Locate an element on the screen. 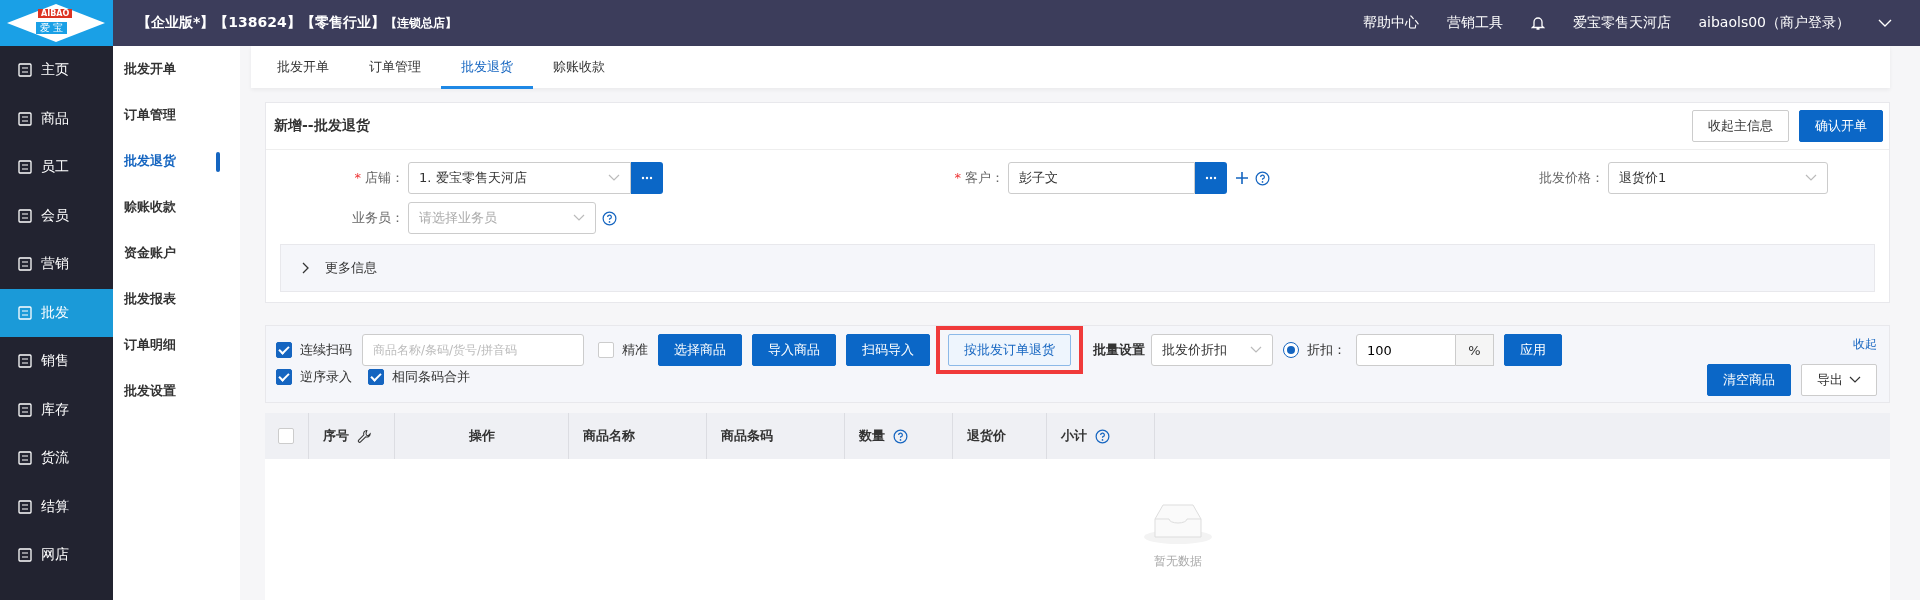 This screenshot has width=1920, height=600. apply-button: 应用 is located at coordinates (1533, 350).